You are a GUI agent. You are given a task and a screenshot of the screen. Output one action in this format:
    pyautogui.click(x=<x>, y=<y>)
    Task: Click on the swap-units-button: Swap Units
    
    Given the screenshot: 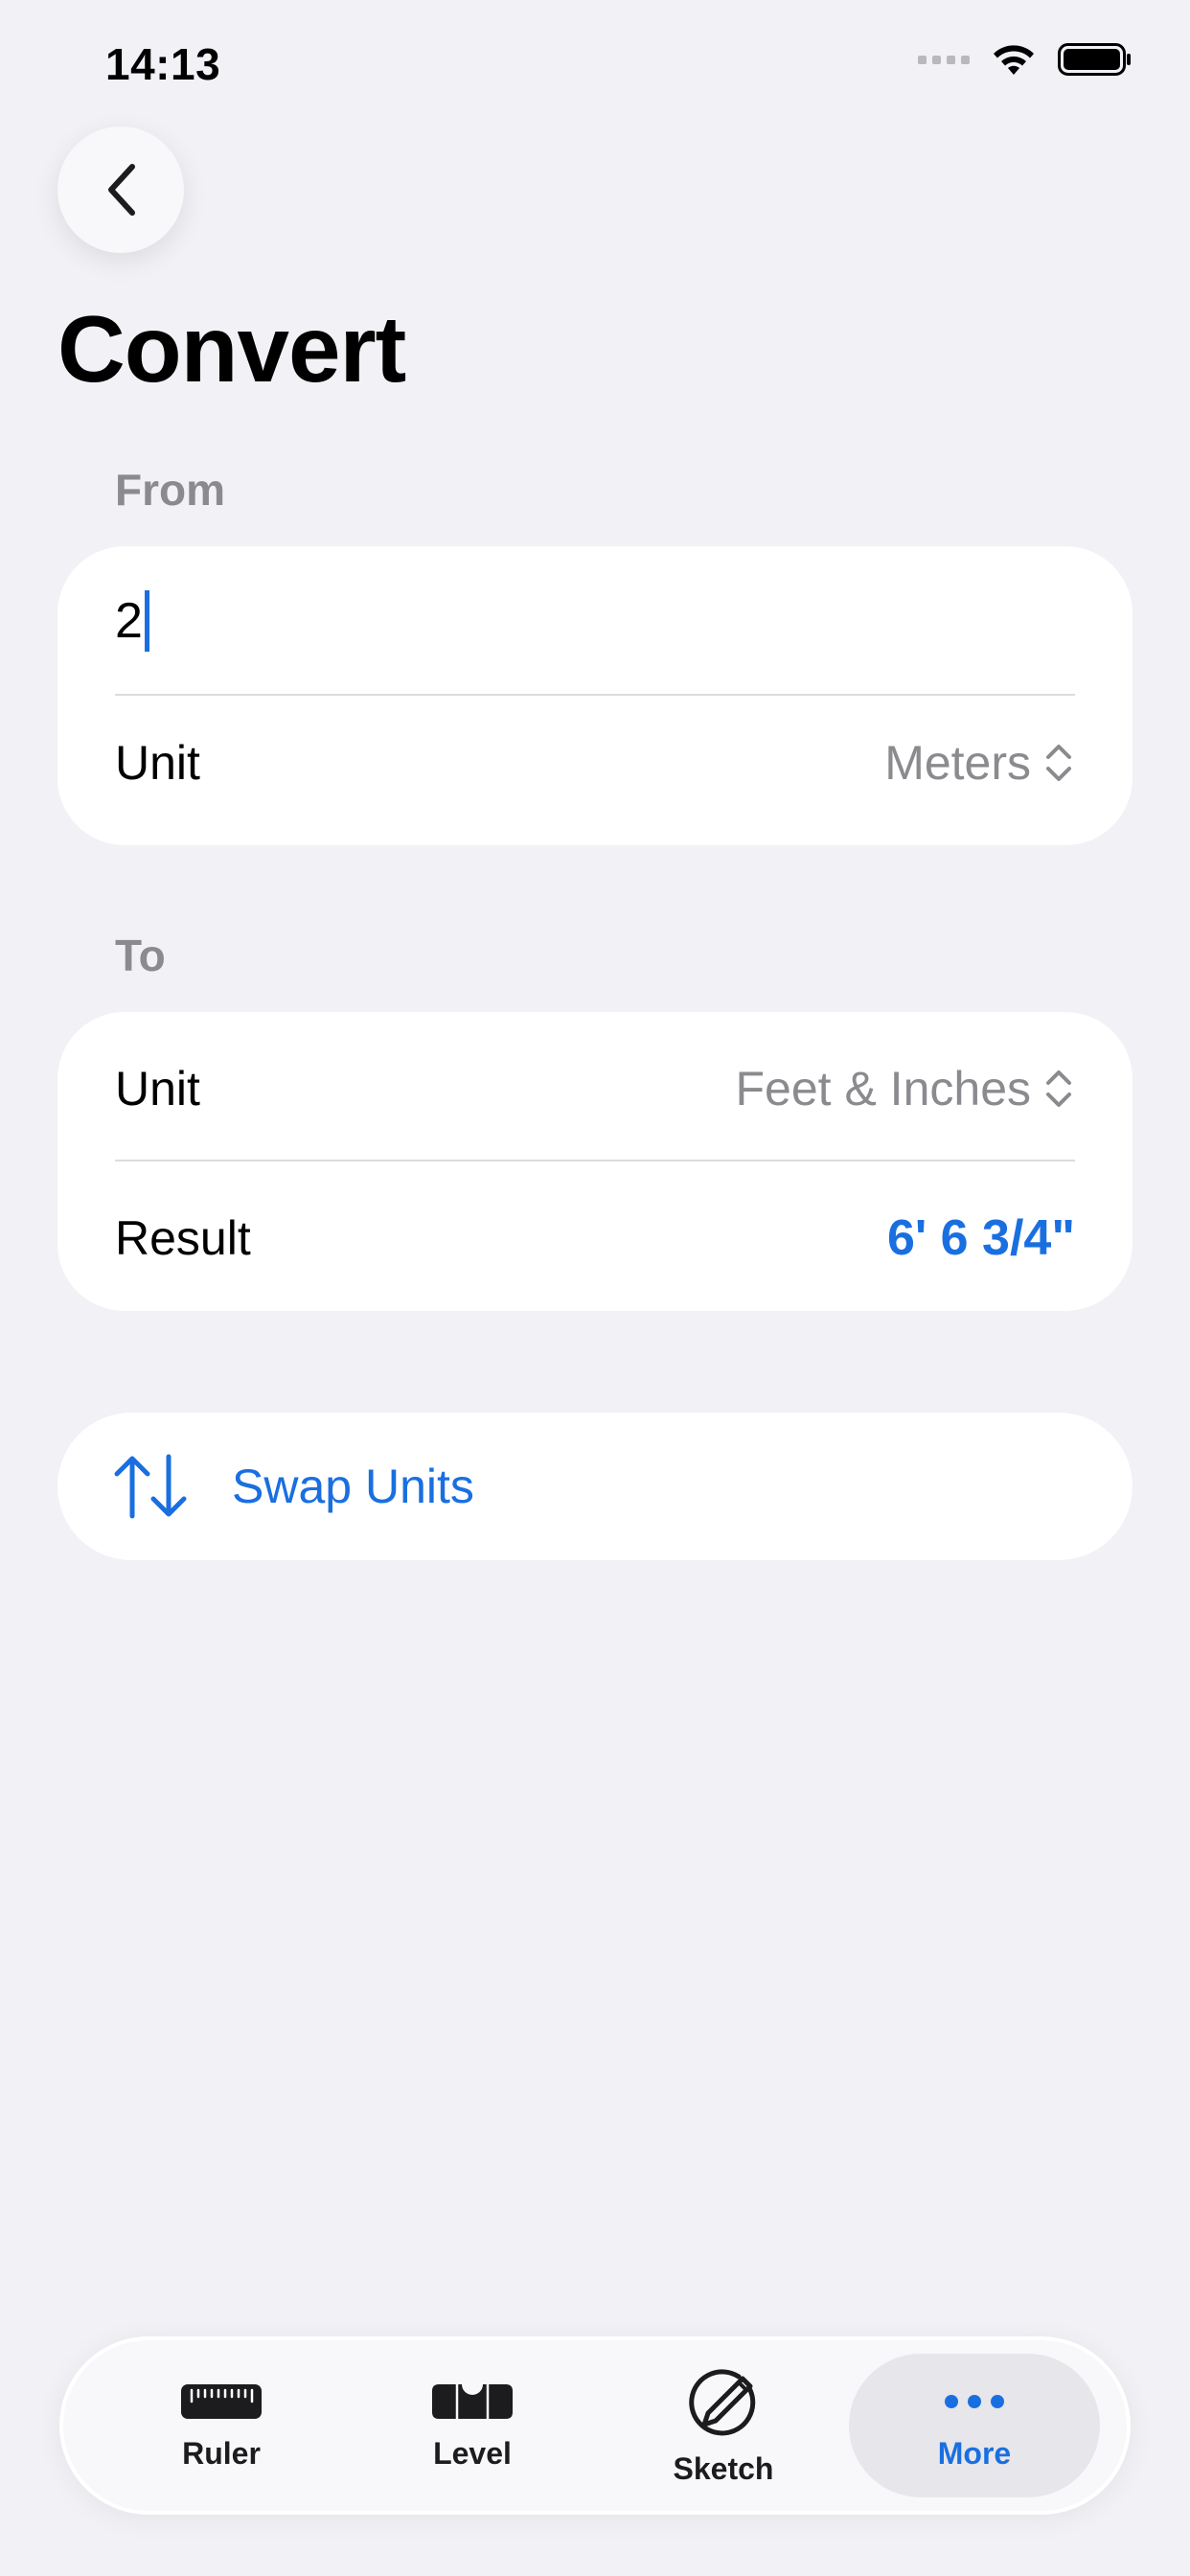 What is the action you would take?
    pyautogui.click(x=595, y=1486)
    